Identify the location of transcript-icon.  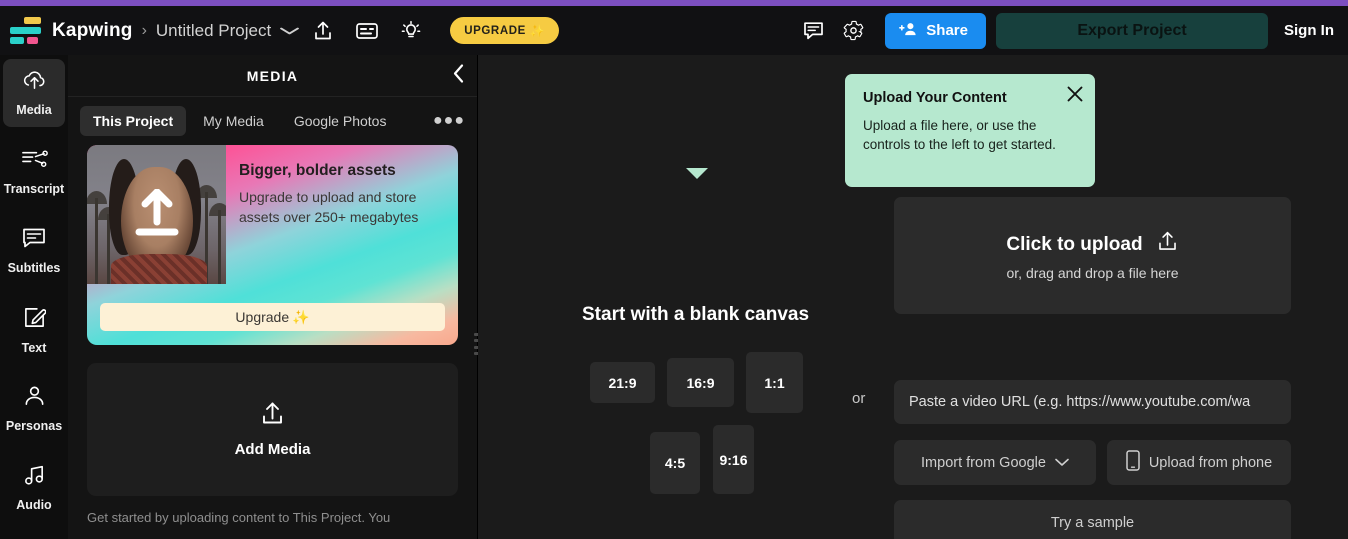
(34, 161).